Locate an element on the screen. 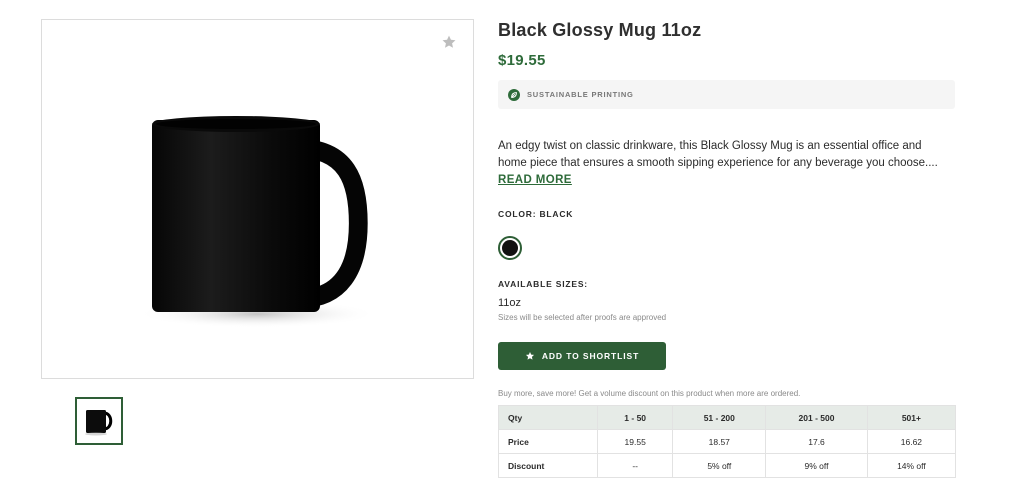  table-row: Discount -- 5% off 9% off 14% off is located at coordinates (727, 465).